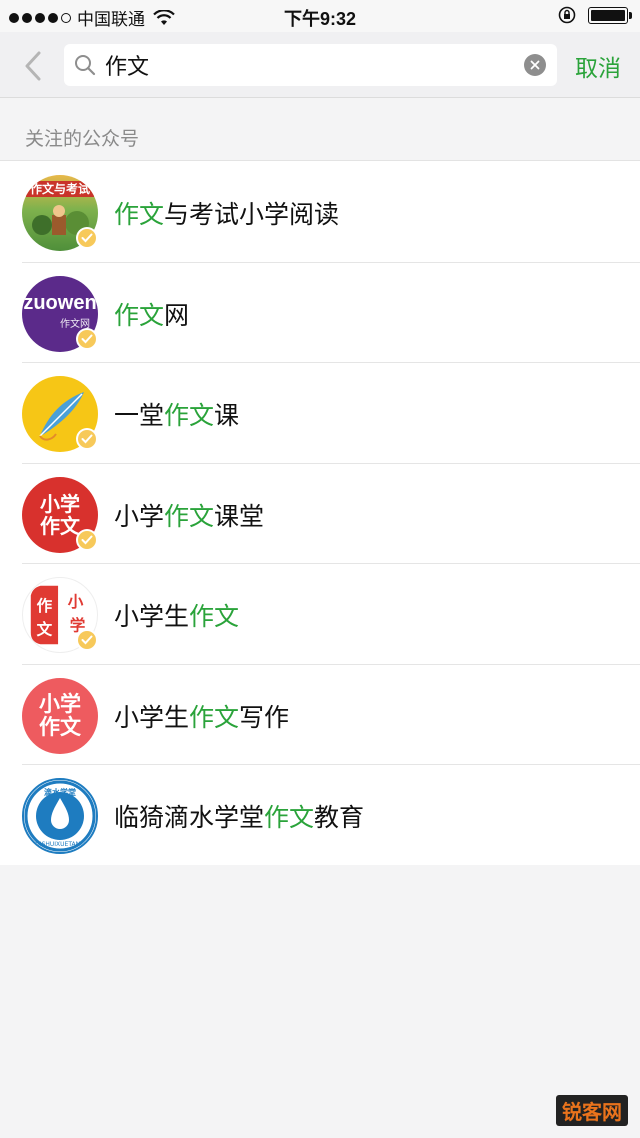 This screenshot has width=640, height=1138. Describe the element at coordinates (227, 214) in the screenshot. I see `account-name: 作文与考试小学阅读` at that location.